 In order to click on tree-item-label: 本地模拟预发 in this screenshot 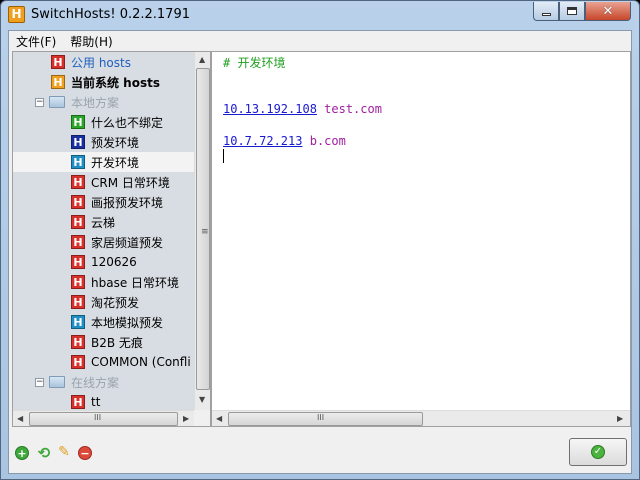, I will do `click(127, 322)`.